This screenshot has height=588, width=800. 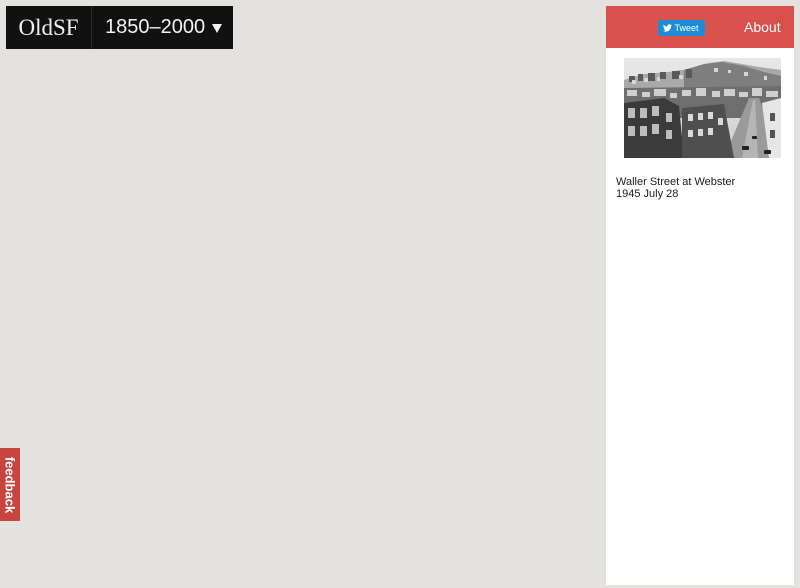 I want to click on panel-header: Tweet About, so click(x=700, y=27).